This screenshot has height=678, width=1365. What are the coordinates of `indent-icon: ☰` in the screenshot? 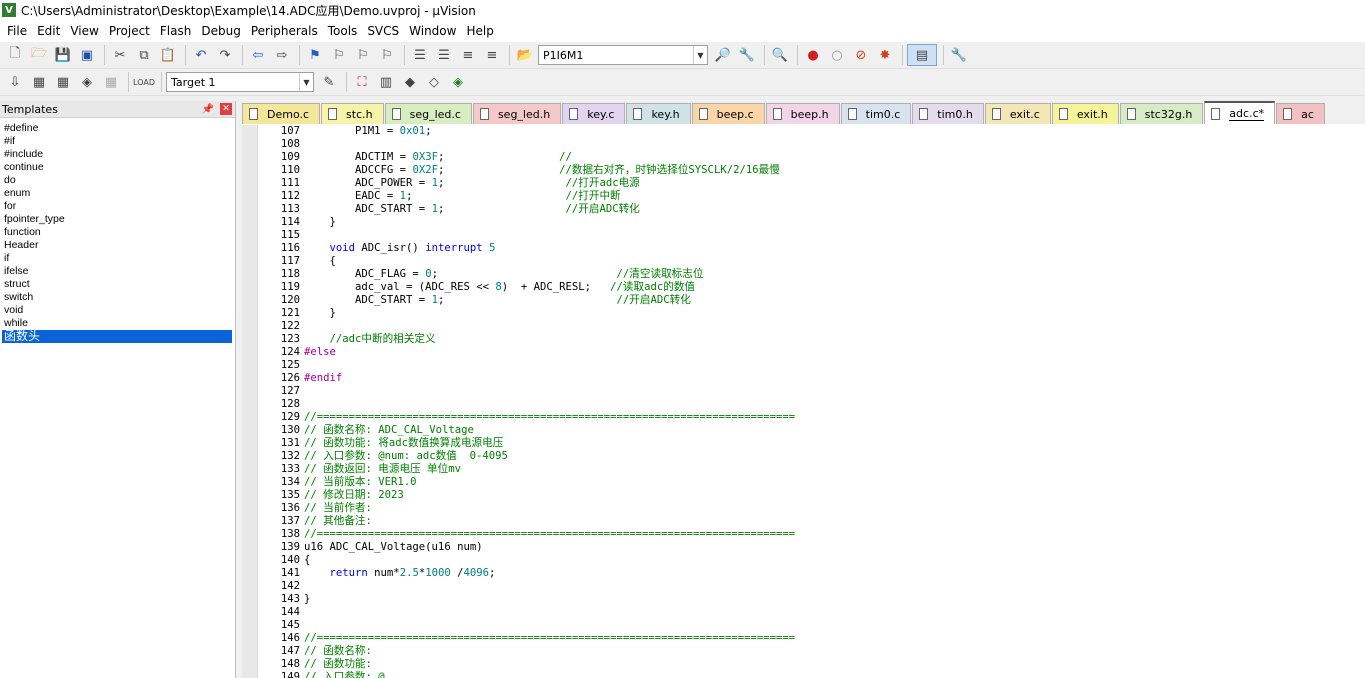 It's located at (420, 55).